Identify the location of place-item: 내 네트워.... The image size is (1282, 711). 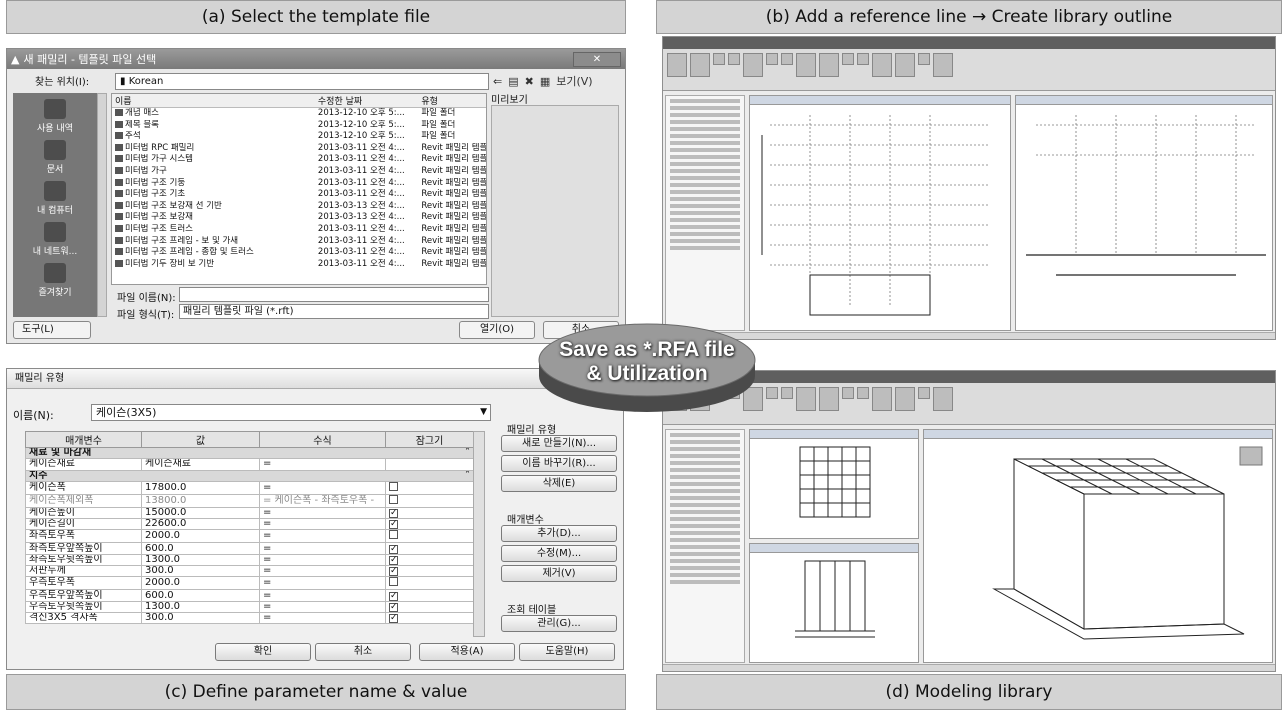
(55, 239).